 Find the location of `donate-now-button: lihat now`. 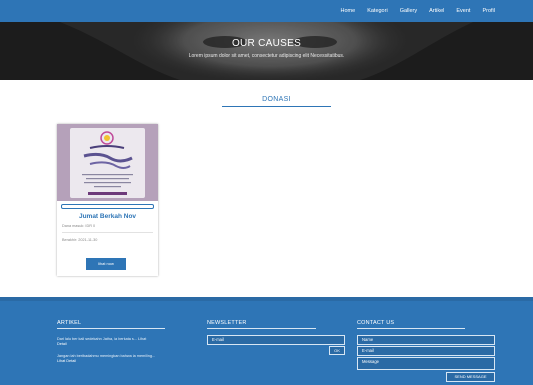

donate-now-button: lihat now is located at coordinates (106, 264).